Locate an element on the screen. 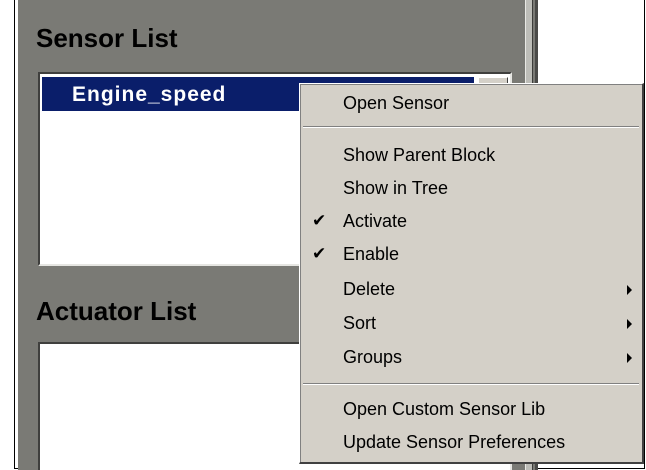 The image size is (646, 470). menu-item-sort: Sort is located at coordinates (470, 324).